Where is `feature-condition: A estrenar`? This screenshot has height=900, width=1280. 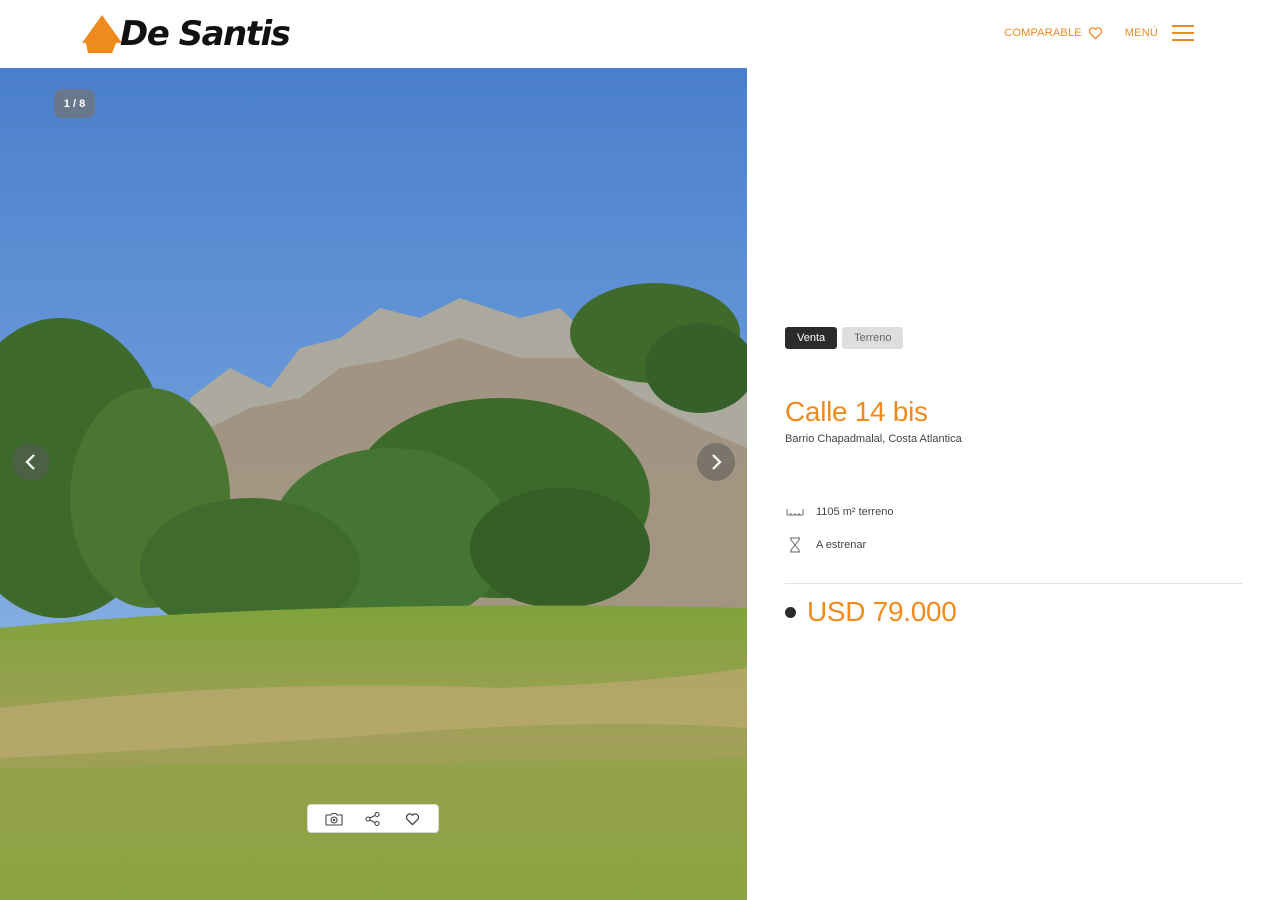
feature-condition: A estrenar is located at coordinates (825, 545).